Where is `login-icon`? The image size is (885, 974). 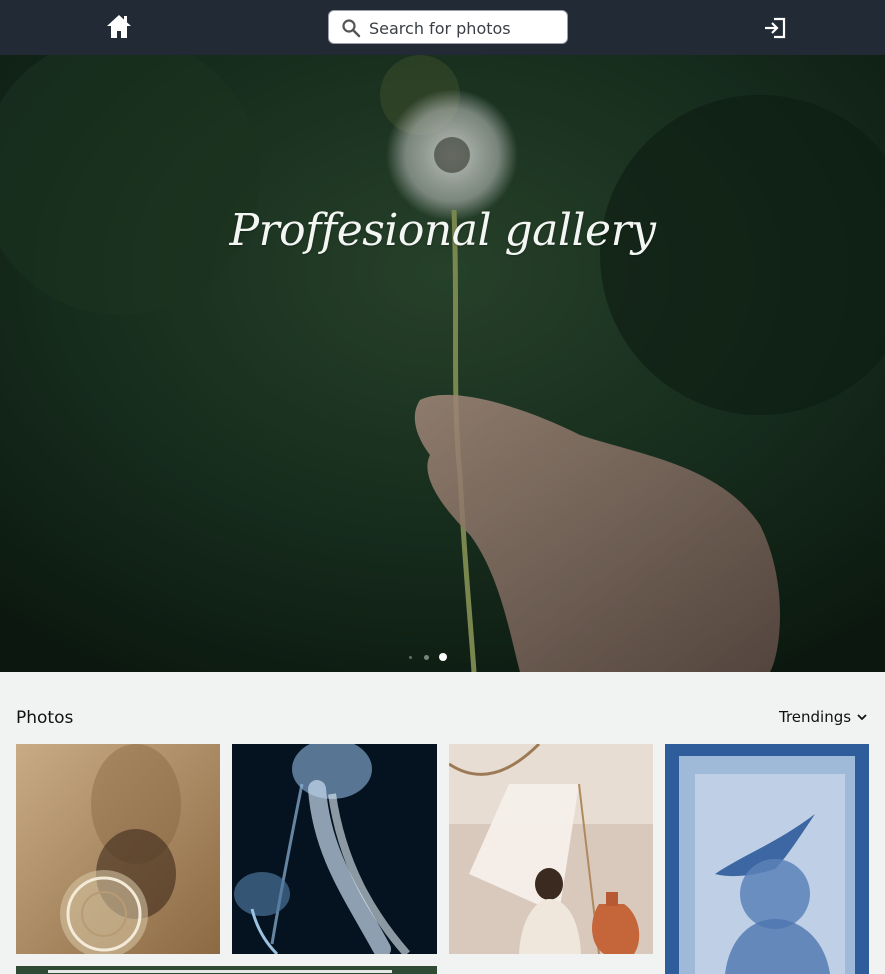
login-icon is located at coordinates (775, 28).